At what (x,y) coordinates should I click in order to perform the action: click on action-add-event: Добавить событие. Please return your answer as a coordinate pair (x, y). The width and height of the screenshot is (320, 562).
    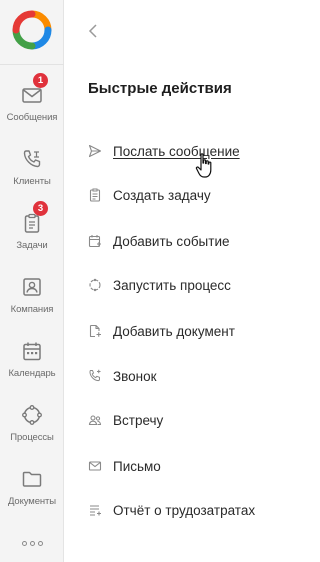
    Looking at the image, I should click on (159, 241).